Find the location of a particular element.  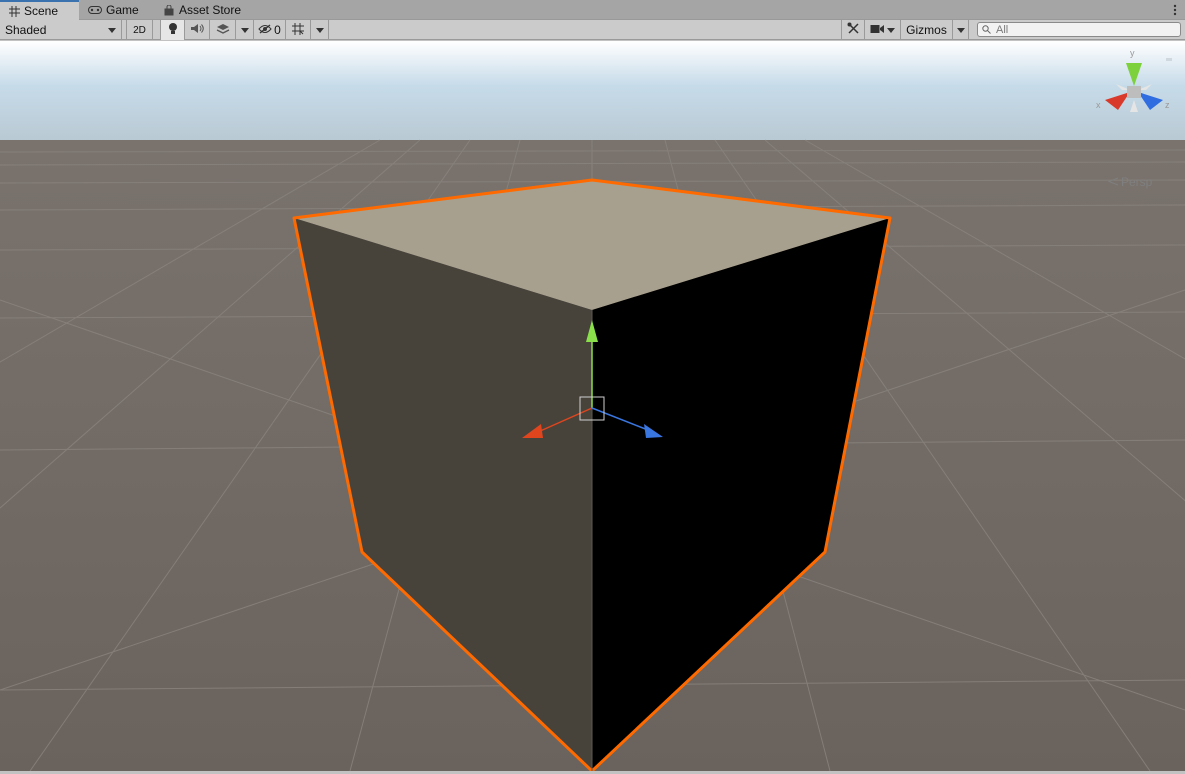

gizmos-button: Gizmos is located at coordinates (927, 30).